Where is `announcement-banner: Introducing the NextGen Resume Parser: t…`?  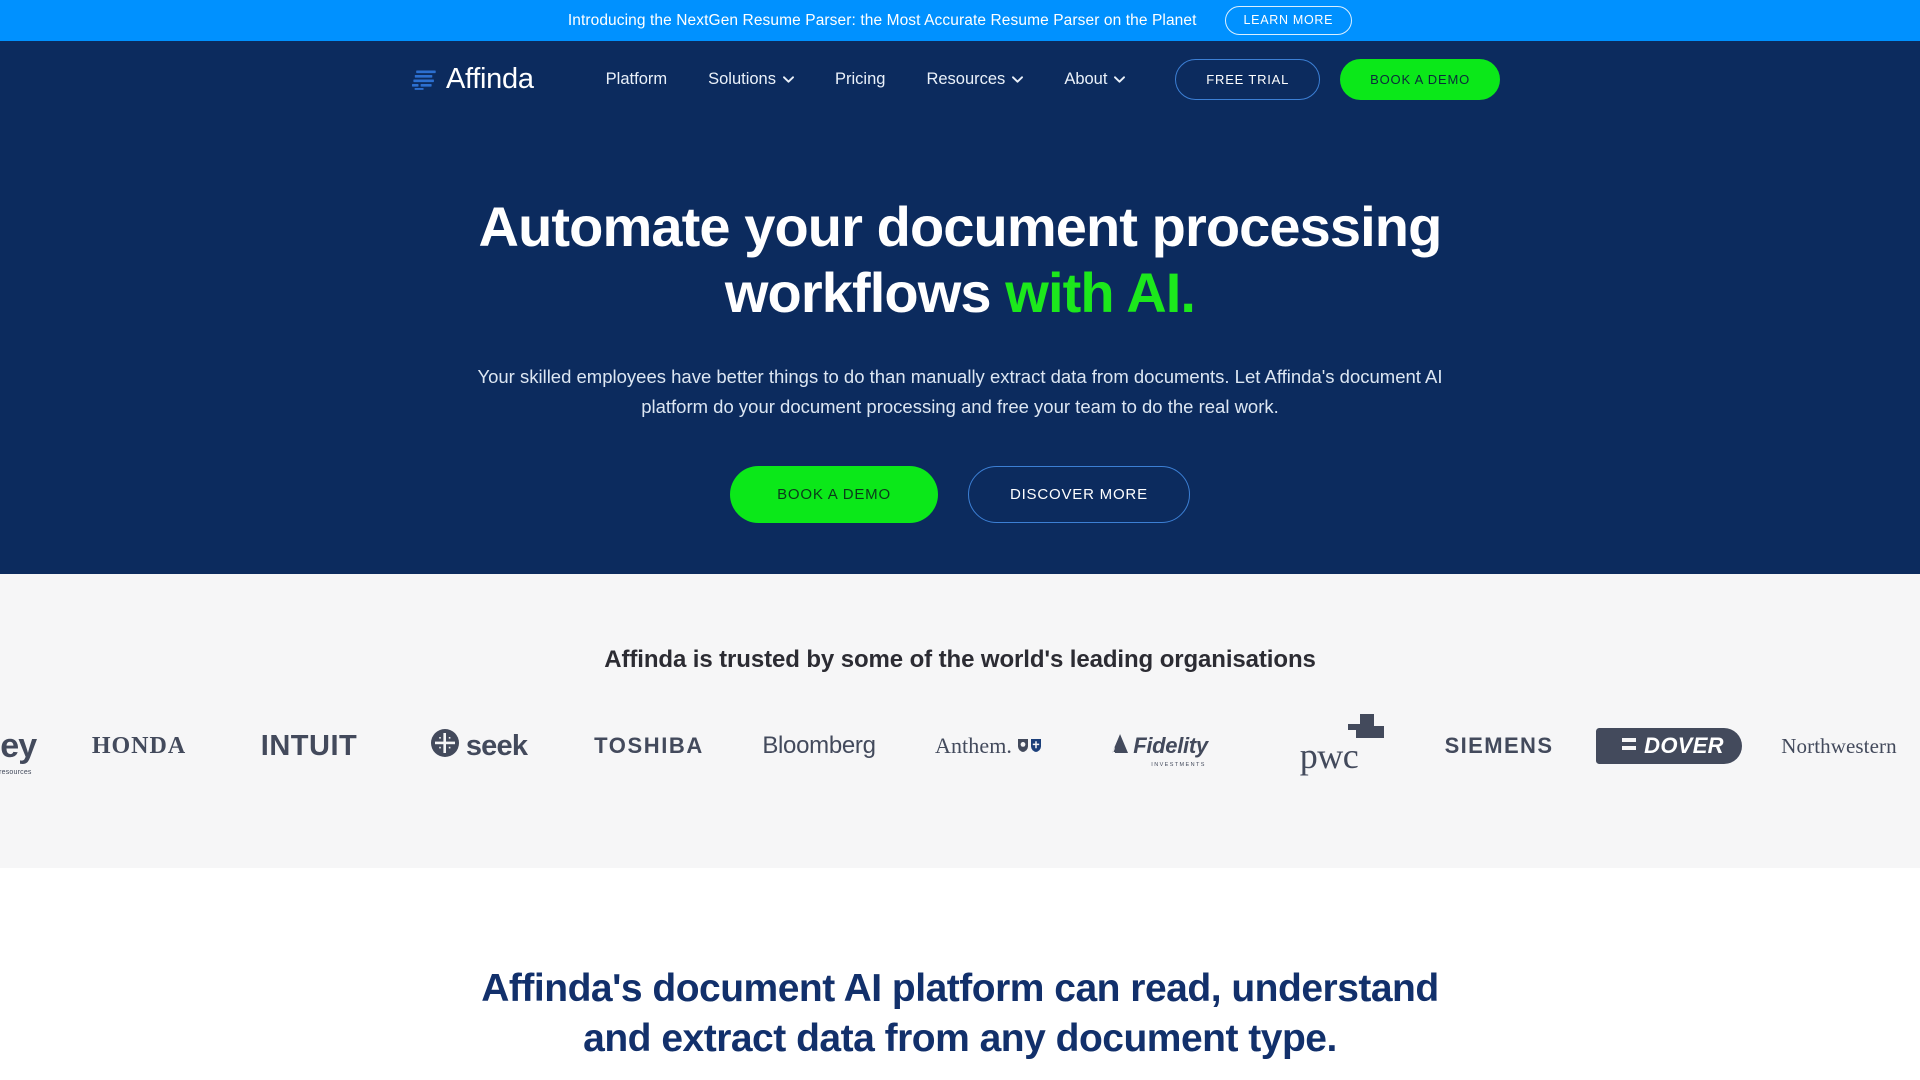
announcement-banner: Introducing the NextGen Resume Parser: t… is located at coordinates (960, 20).